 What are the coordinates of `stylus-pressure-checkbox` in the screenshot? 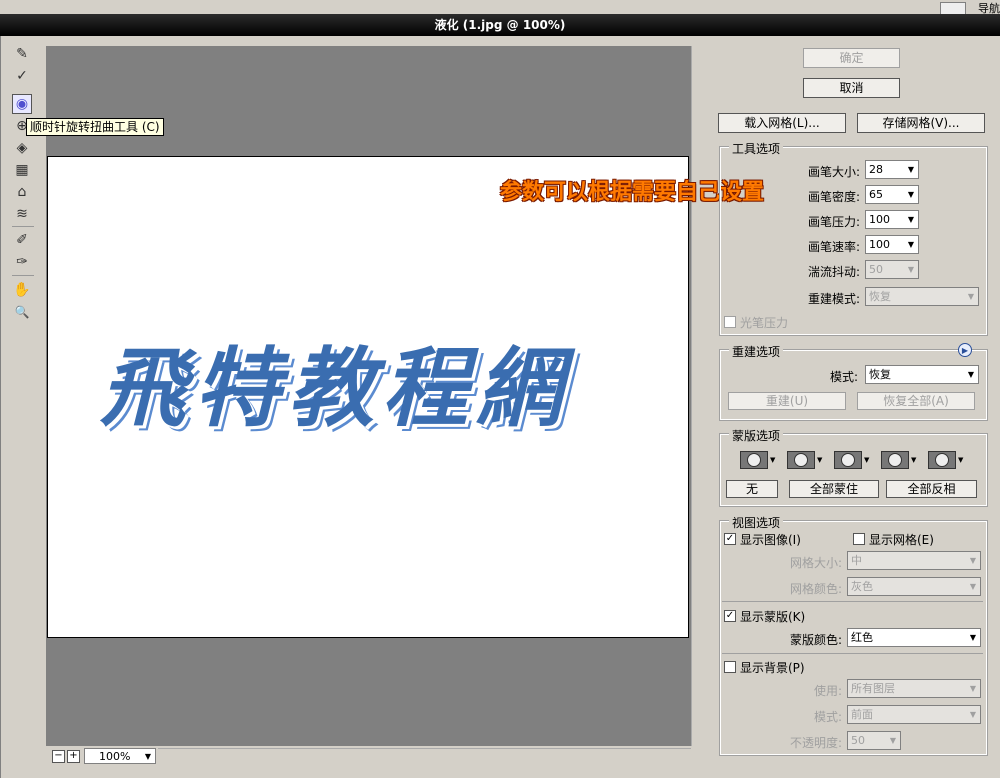 It's located at (730, 322).